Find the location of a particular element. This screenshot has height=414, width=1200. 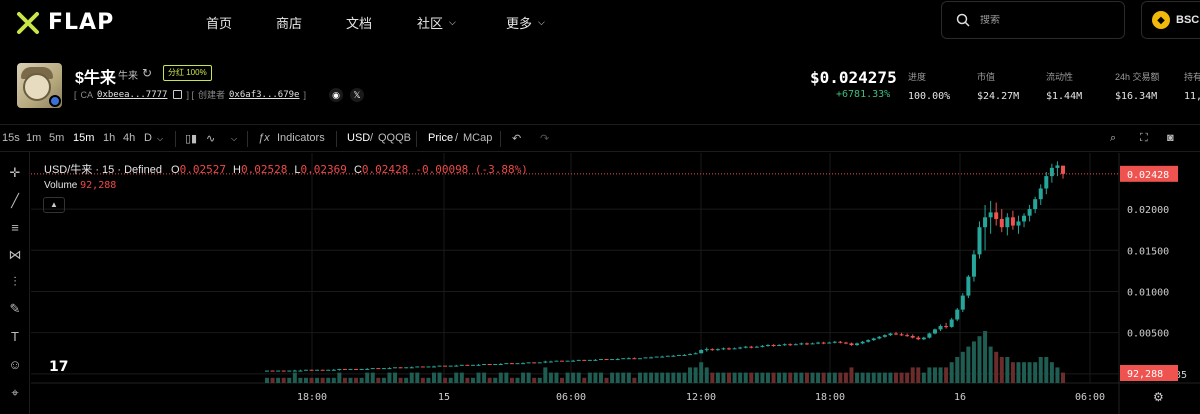

nav-more: 更多 ⌵ is located at coordinates (525, 22).